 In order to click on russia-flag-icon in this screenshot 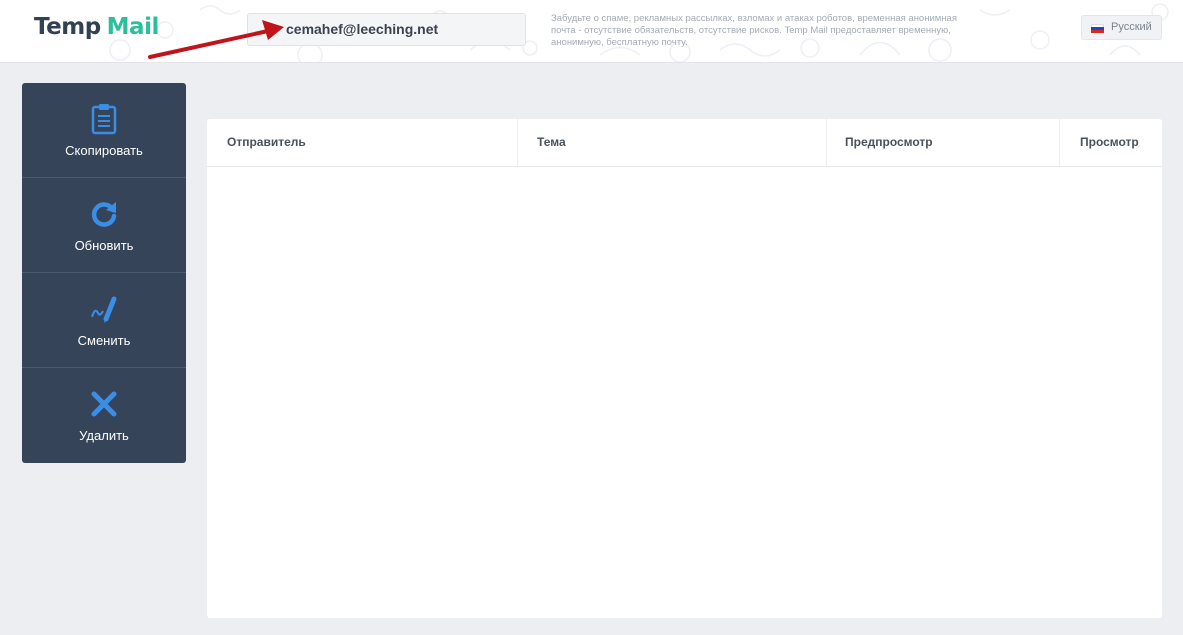, I will do `click(1097, 28)`.